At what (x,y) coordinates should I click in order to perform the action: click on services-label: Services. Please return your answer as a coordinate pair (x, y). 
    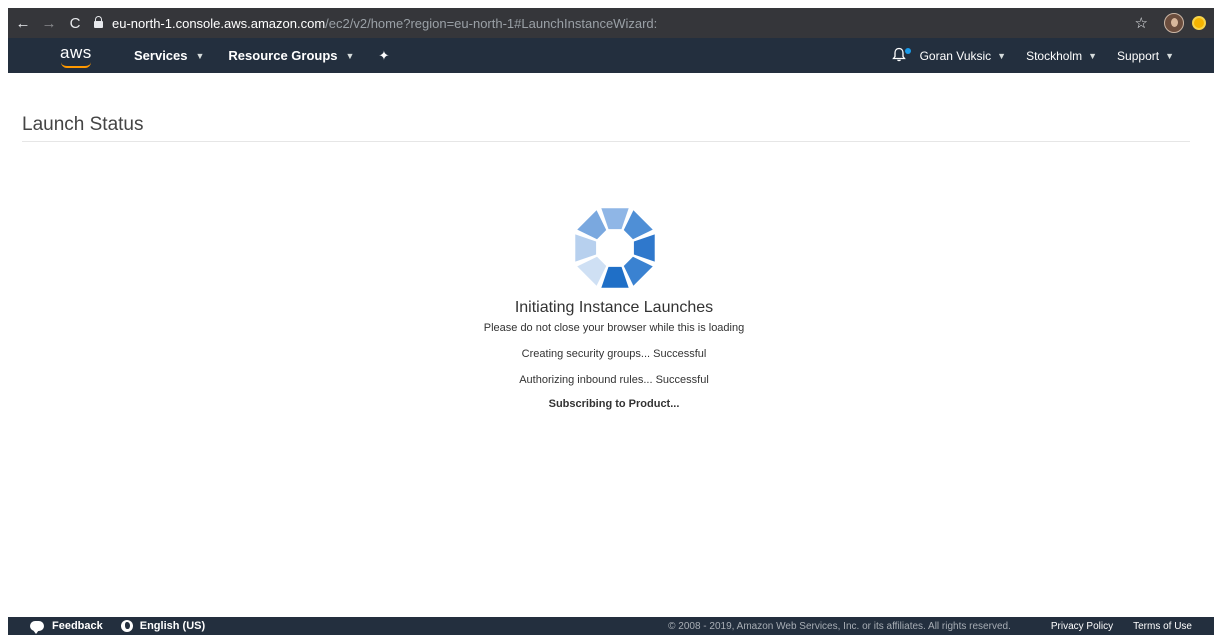
    Looking at the image, I should click on (161, 55).